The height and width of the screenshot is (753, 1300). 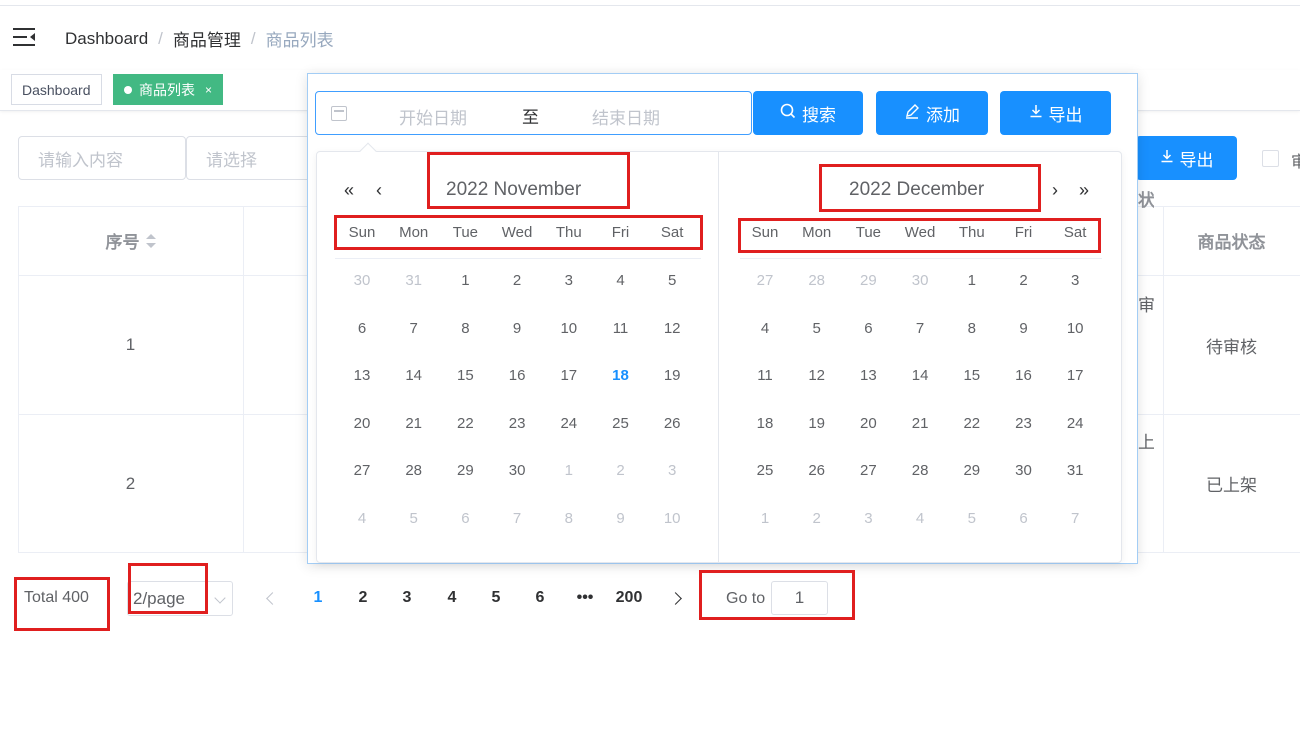 I want to click on page-more: •••, so click(x=585, y=599).